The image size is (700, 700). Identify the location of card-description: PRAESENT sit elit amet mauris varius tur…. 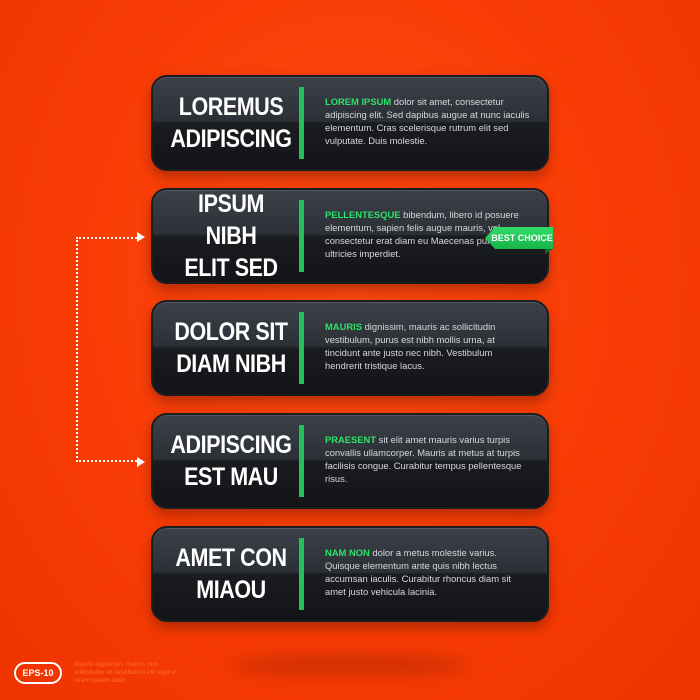
(427, 459).